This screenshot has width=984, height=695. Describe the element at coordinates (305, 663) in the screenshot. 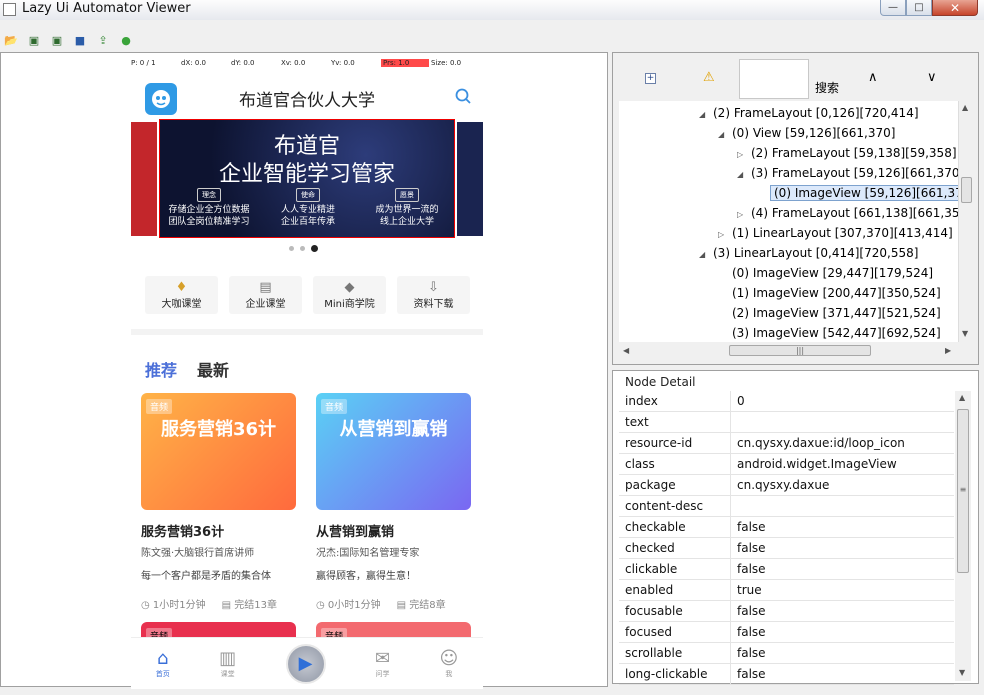

I see `play-button: ▶` at that location.